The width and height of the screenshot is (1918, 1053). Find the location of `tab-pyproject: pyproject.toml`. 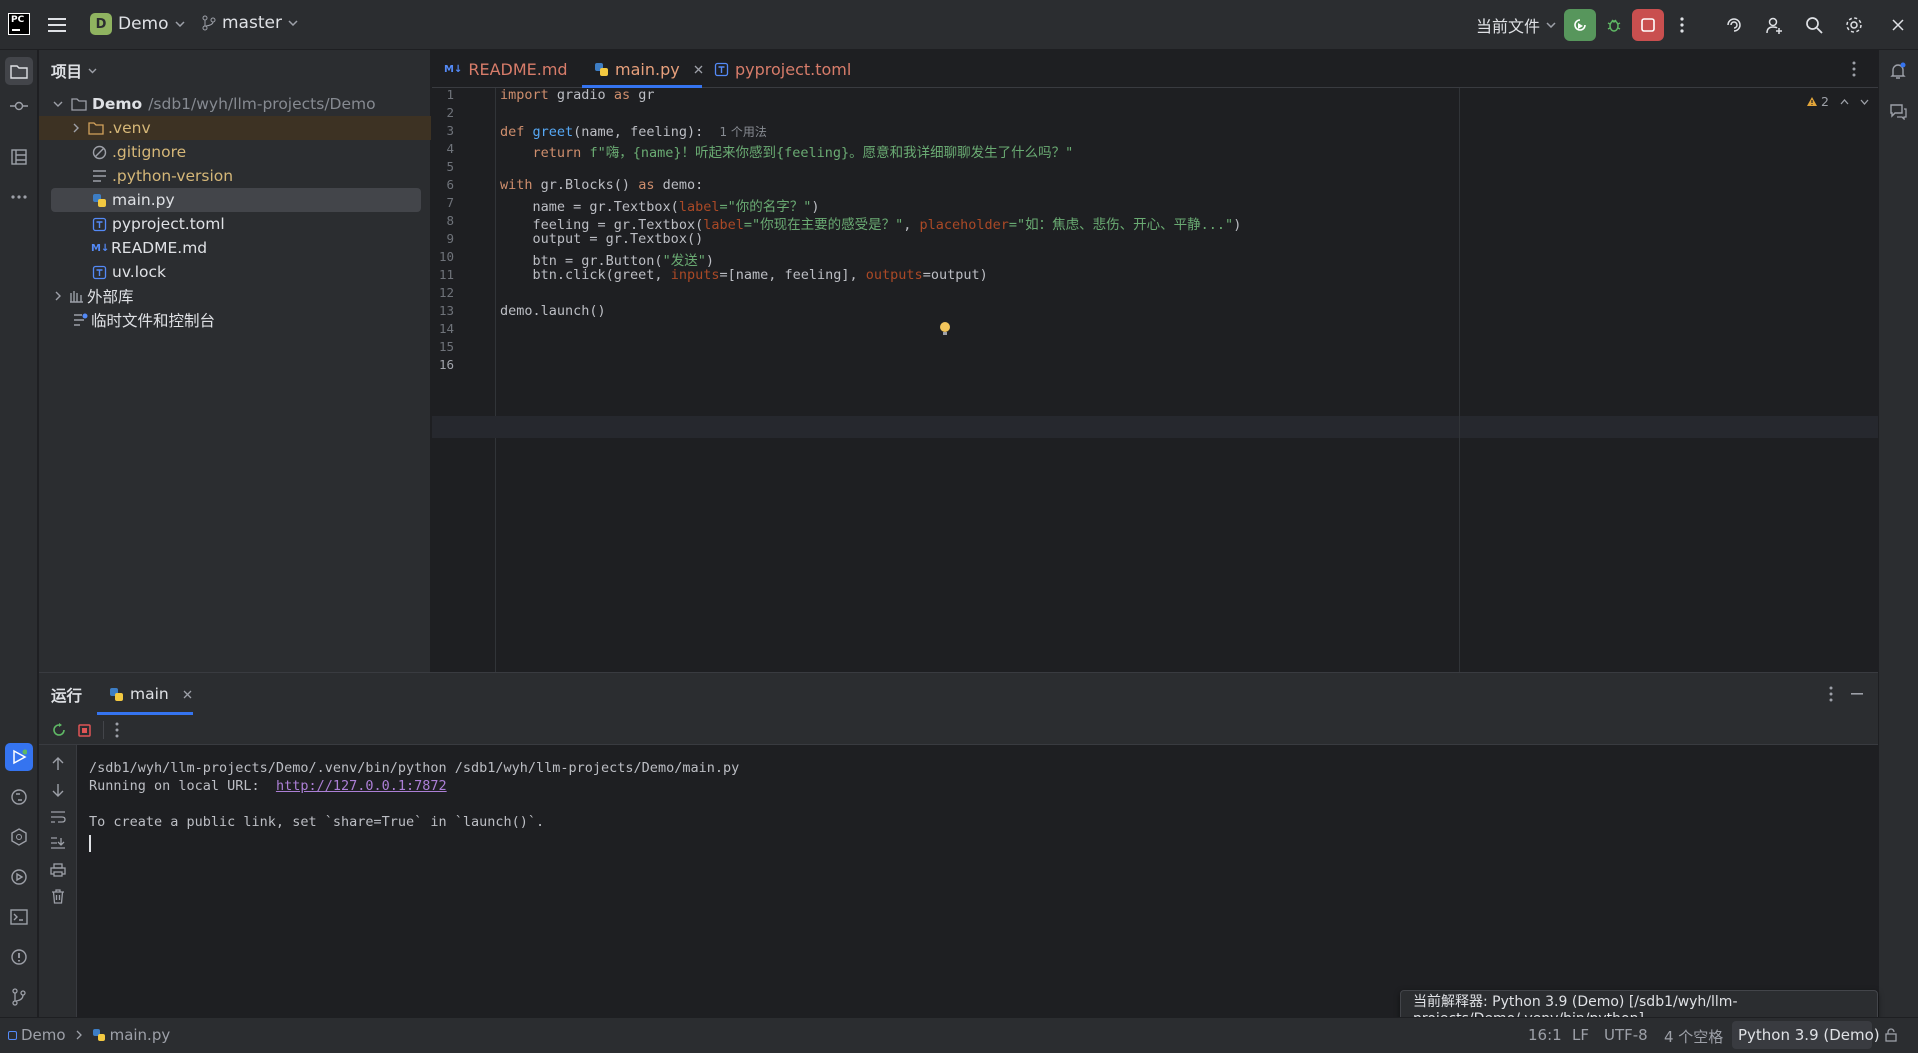

tab-pyproject: pyproject.toml is located at coordinates (782, 69).